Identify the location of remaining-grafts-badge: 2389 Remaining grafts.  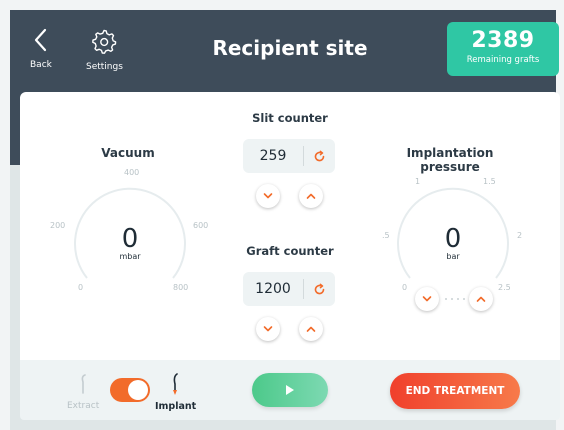
(503, 49).